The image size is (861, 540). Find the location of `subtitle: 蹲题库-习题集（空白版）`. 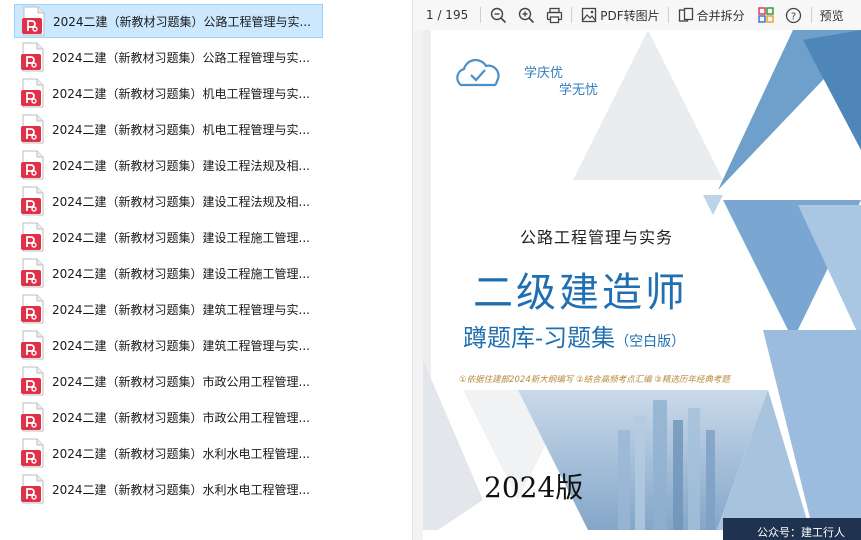

subtitle: 蹲题库-习题集（空白版） is located at coordinates (574, 335).